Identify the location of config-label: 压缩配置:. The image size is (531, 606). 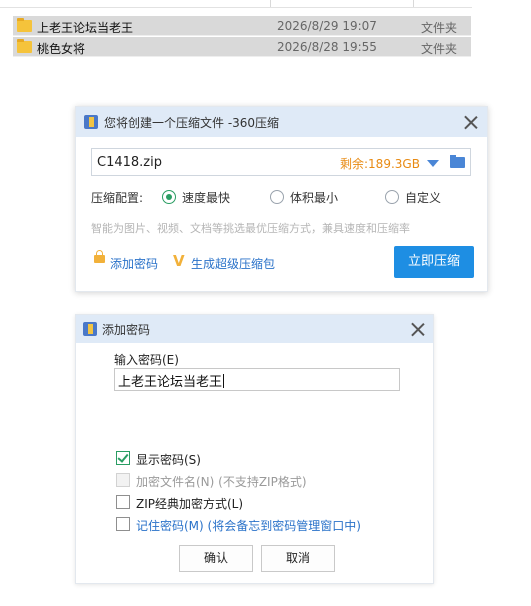
(117, 198).